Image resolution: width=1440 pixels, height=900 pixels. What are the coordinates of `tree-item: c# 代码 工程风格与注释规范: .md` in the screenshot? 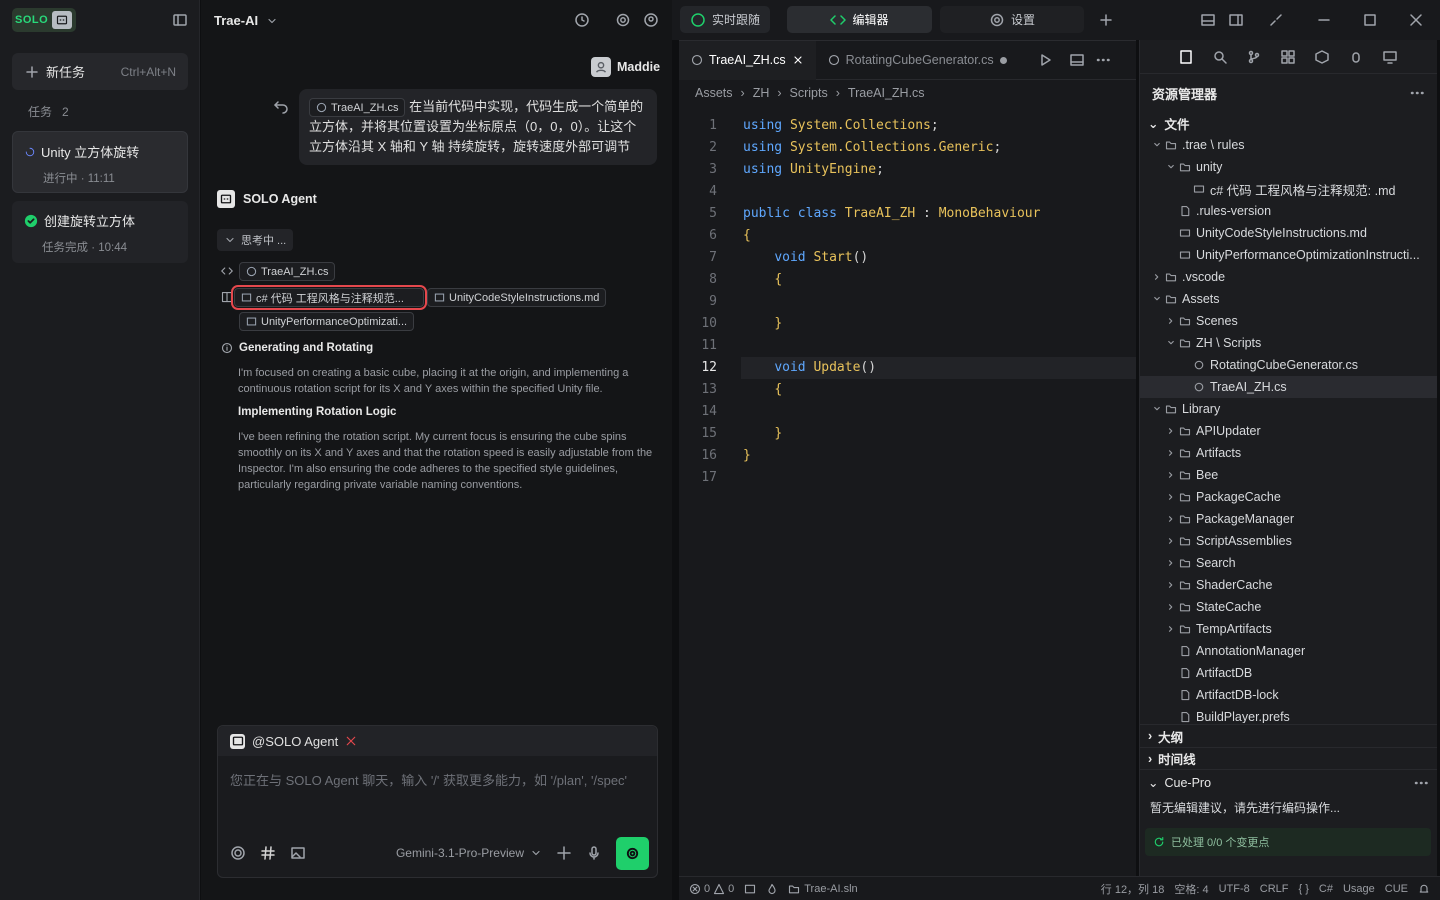 It's located at (1288, 189).